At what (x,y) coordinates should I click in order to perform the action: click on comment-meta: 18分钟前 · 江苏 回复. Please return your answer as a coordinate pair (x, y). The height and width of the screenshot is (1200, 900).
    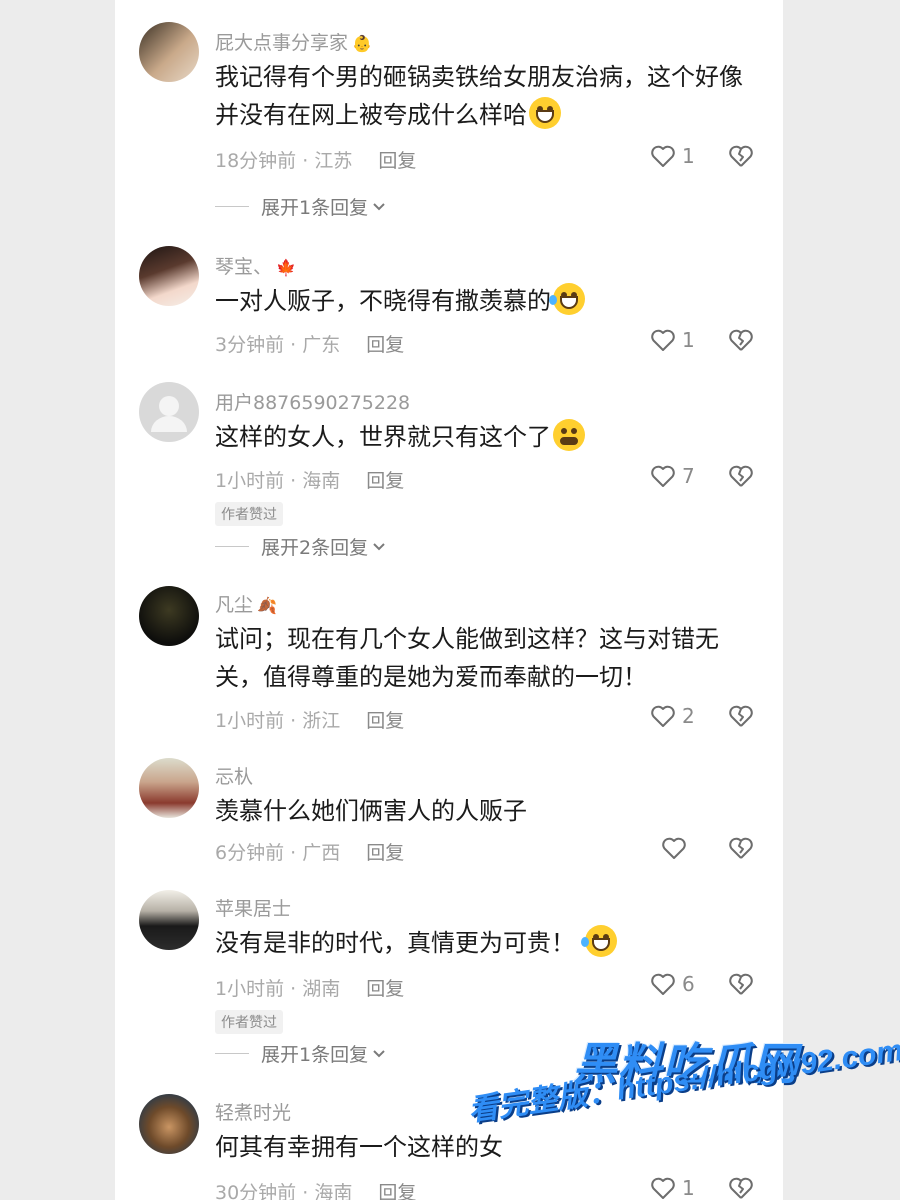
    Looking at the image, I should click on (316, 161).